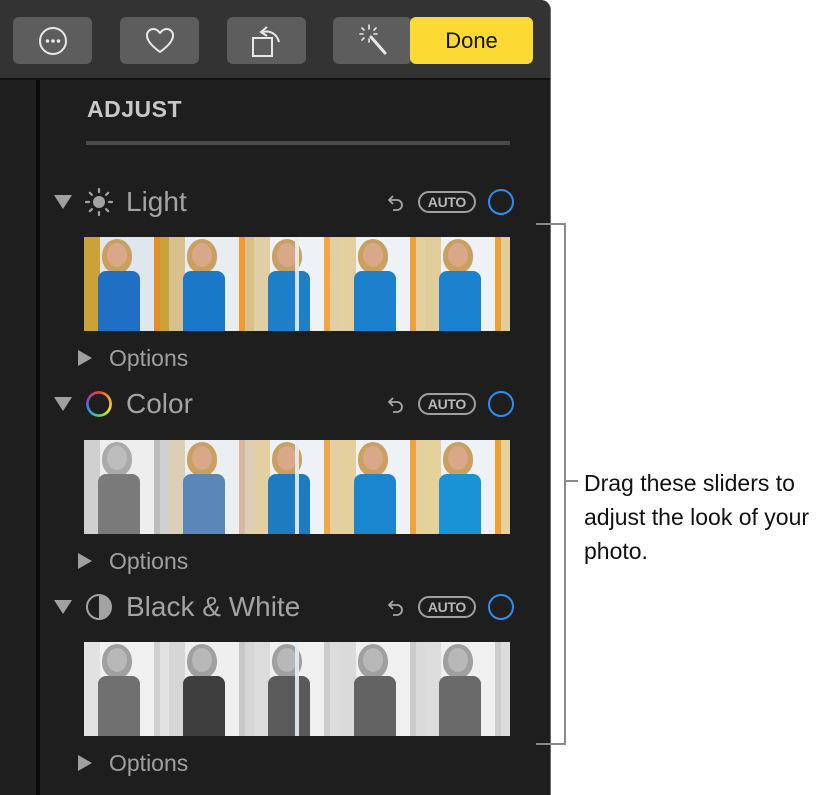 Image resolution: width=827 pixels, height=795 pixels. I want to click on ellipsis-circle-icon, so click(52, 40).